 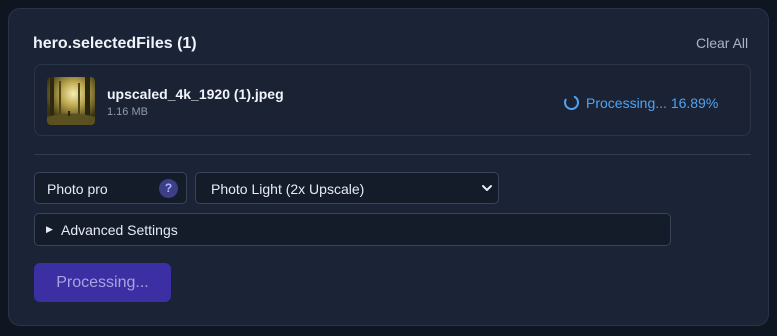 I want to click on processing-status: Processing... 16.89%, so click(x=640, y=102).